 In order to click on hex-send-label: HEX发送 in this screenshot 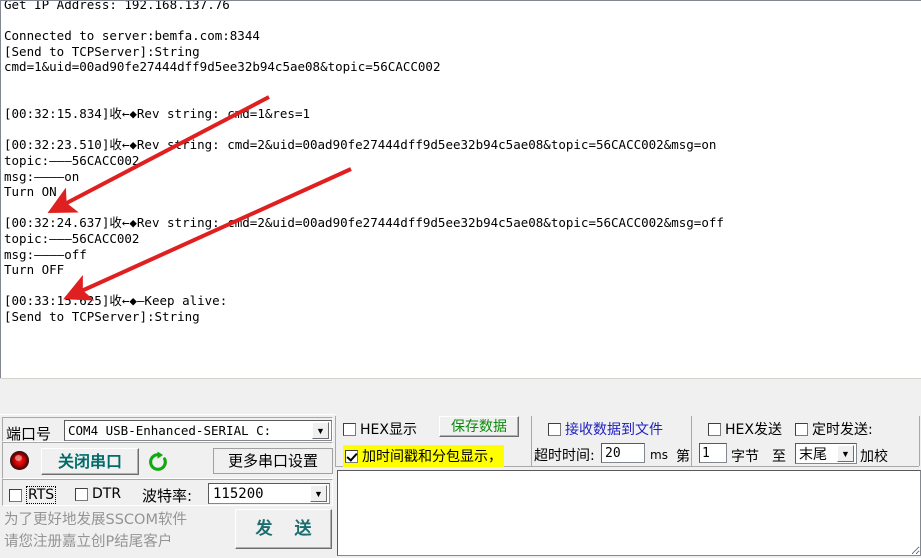, I will do `click(753, 430)`.